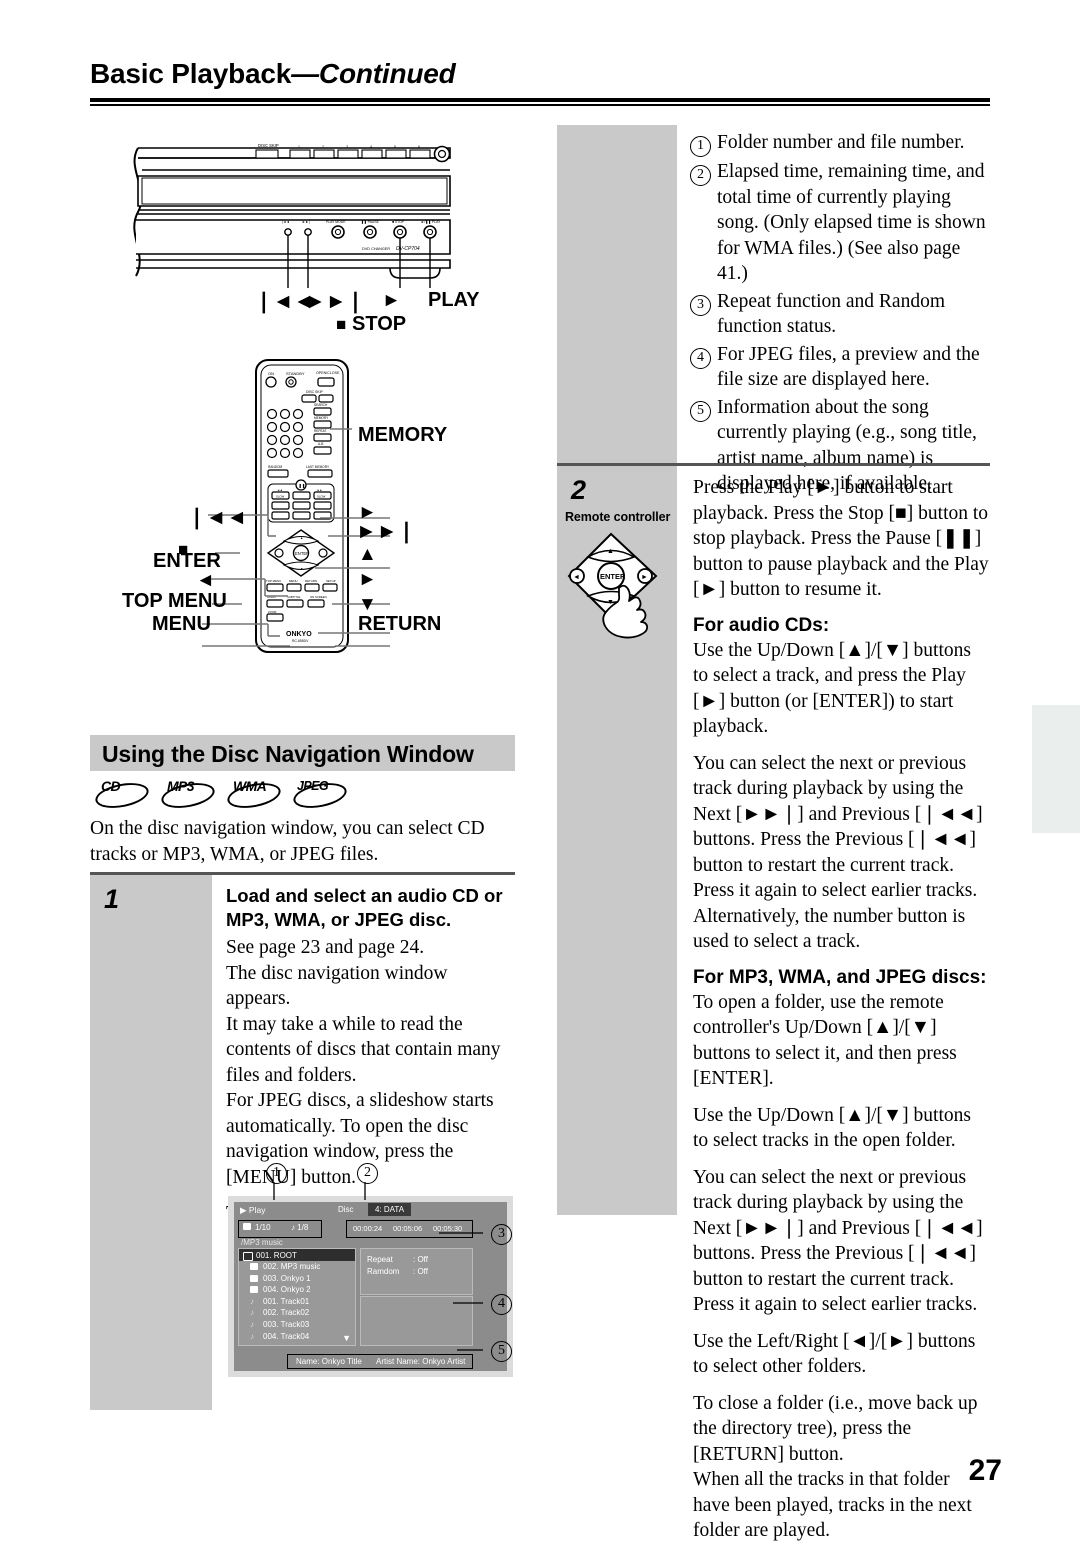 This screenshot has width=1080, height=1554. I want to click on osd-marker-4: 4, so click(501, 1304).